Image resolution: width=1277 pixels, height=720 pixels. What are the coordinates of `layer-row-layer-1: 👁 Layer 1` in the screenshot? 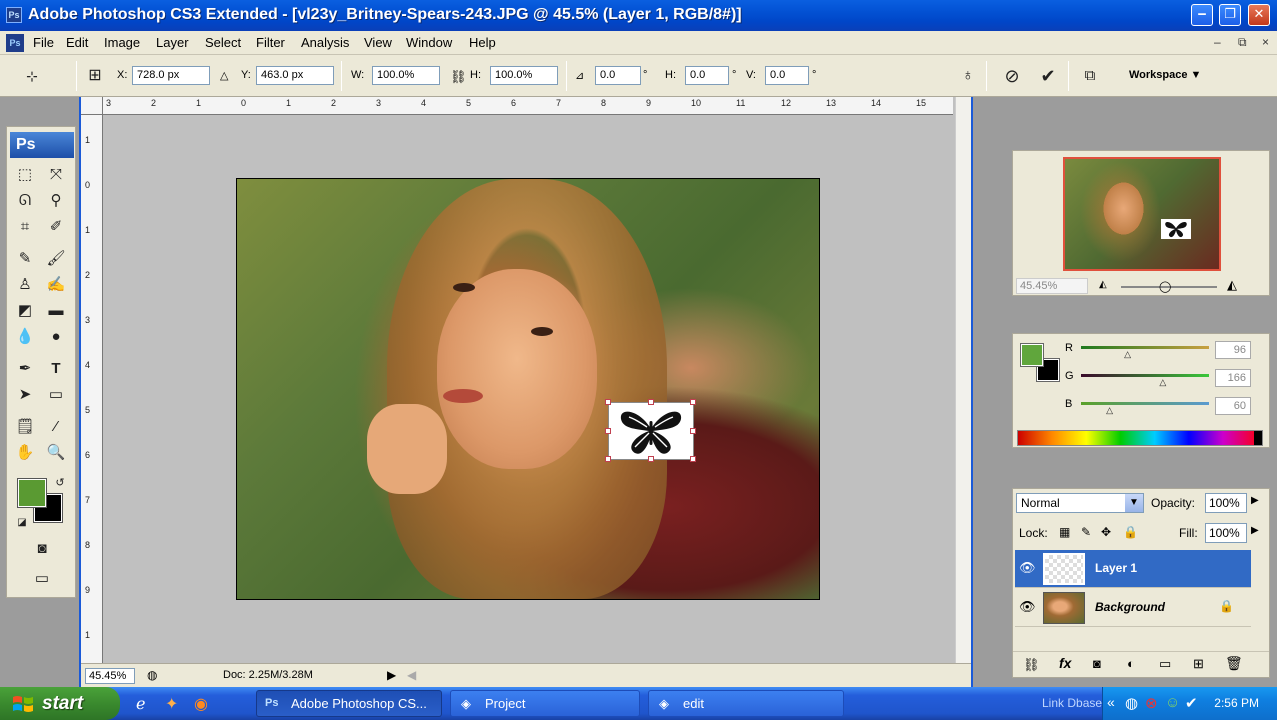 It's located at (1133, 569).